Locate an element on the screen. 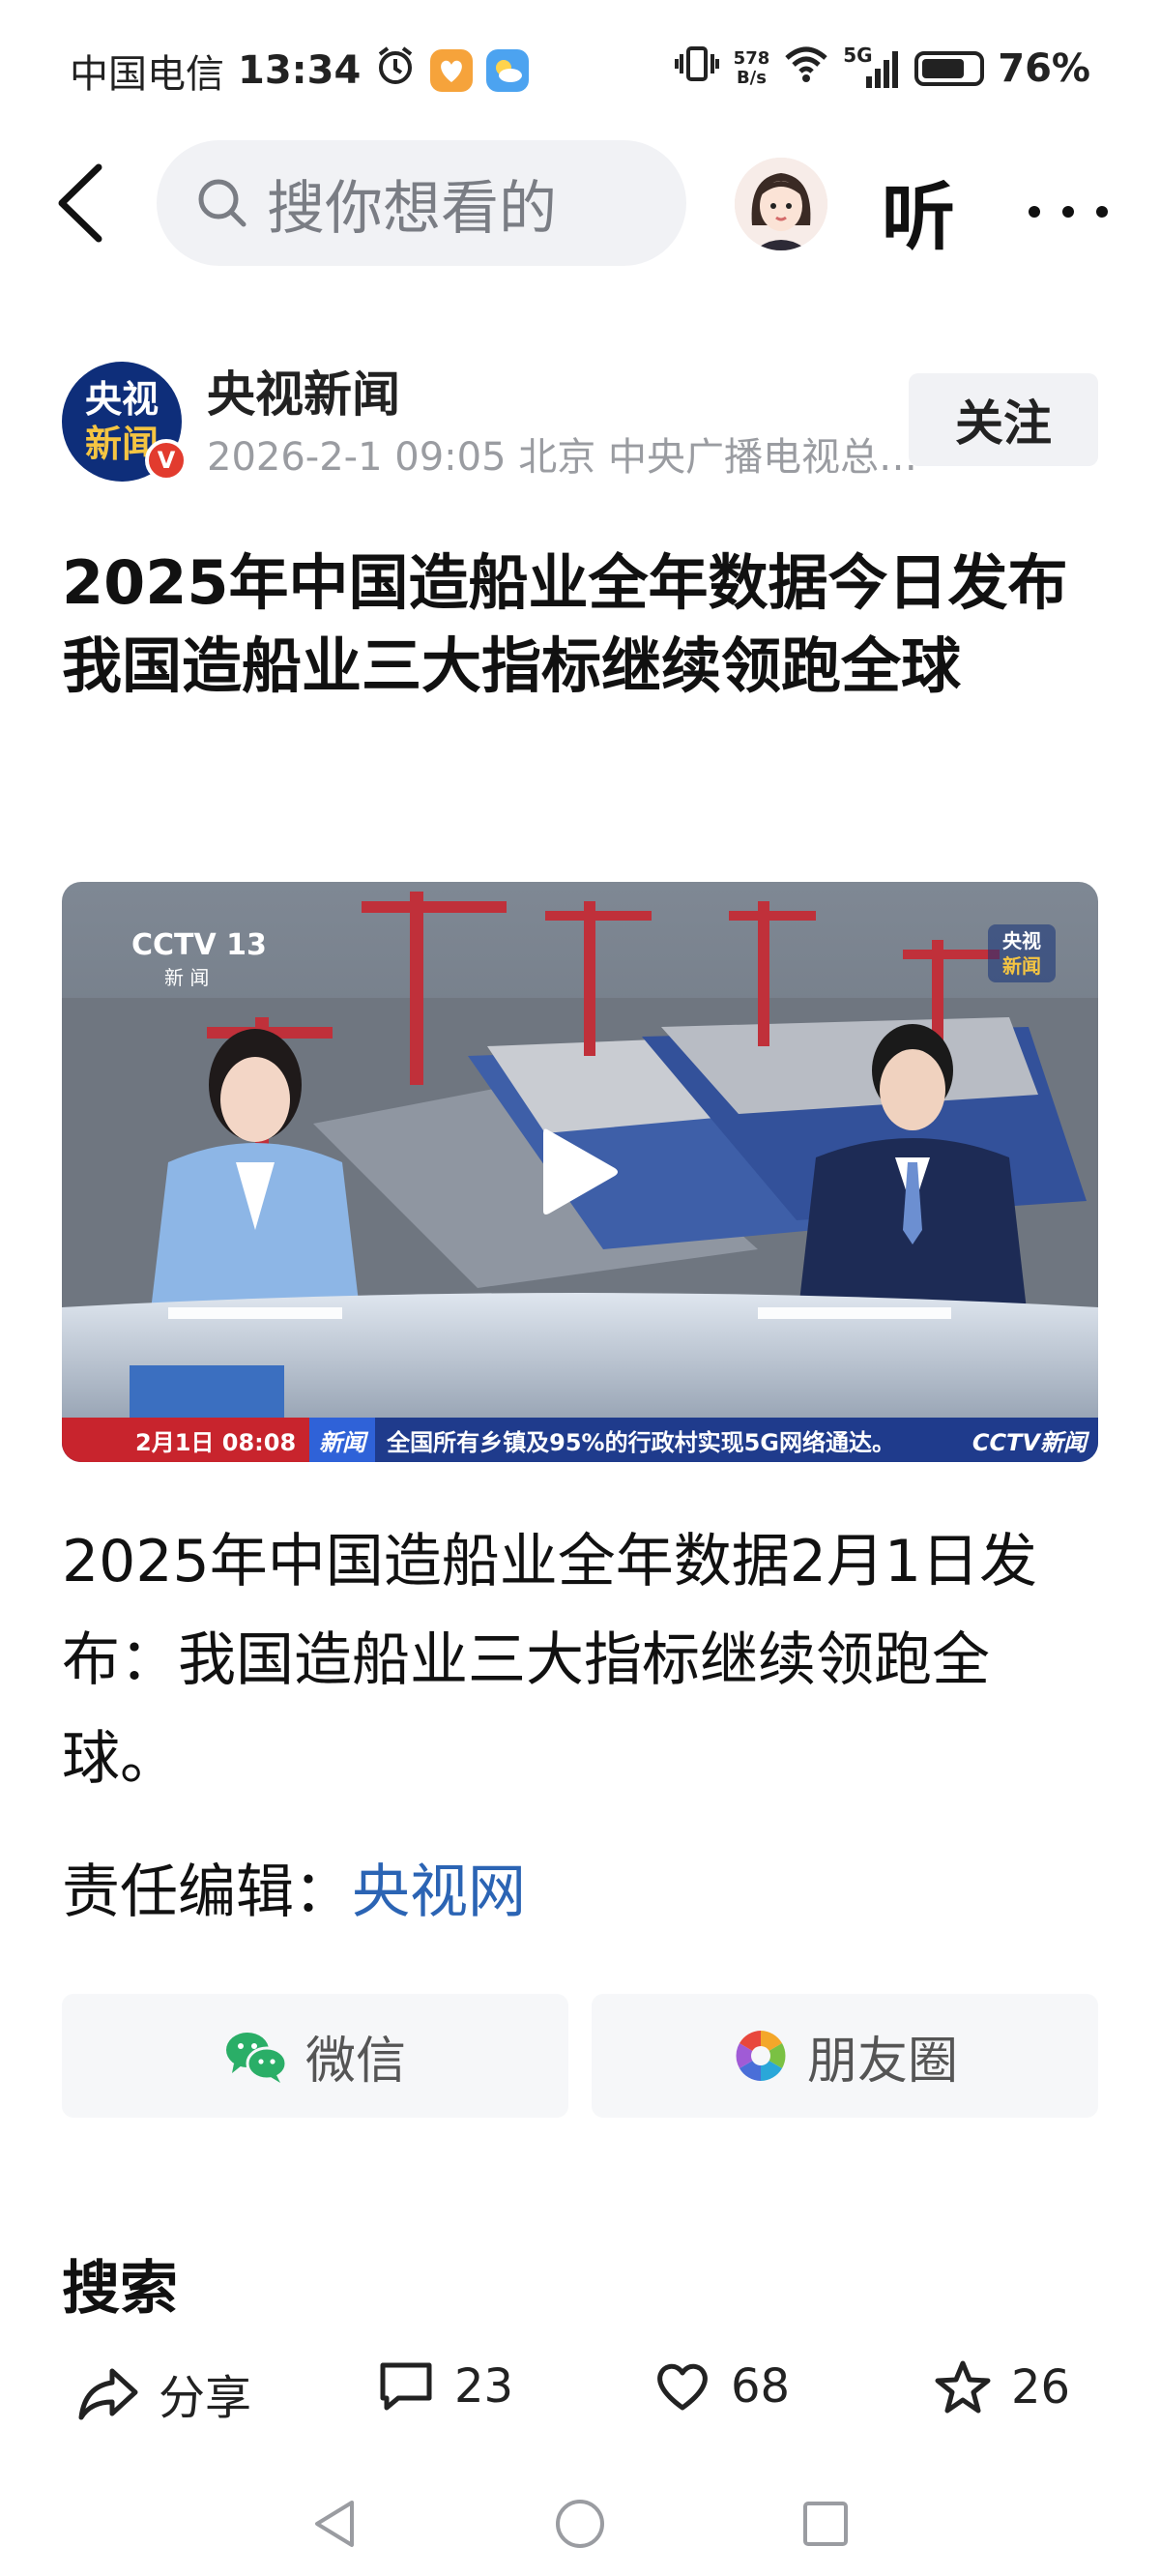  status-left: 中国电信 13:34 is located at coordinates (300, 71).